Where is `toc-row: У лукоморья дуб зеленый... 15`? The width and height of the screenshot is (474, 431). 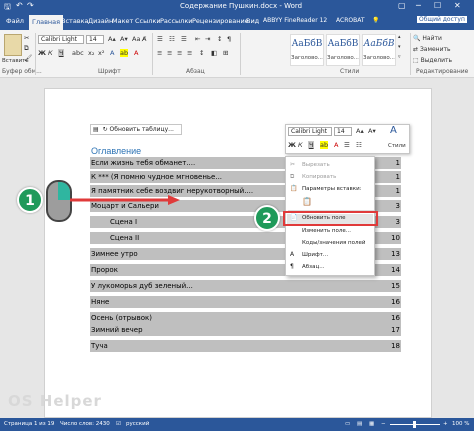
toc-row: У лукоморья дуб зеленый... 15 is located at coordinates (245, 286).